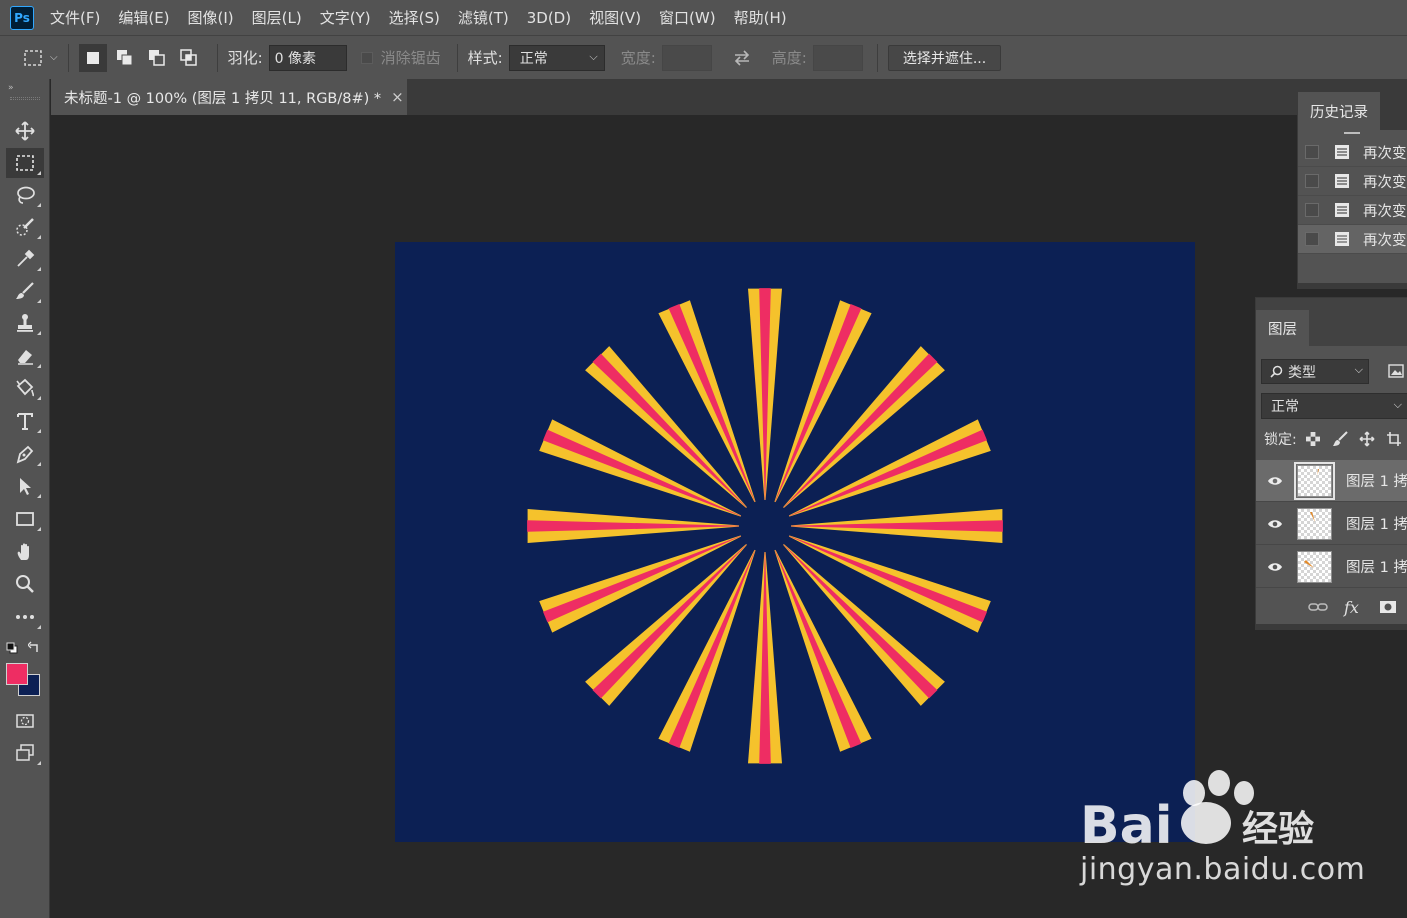  I want to click on add-selection-button, so click(125, 58).